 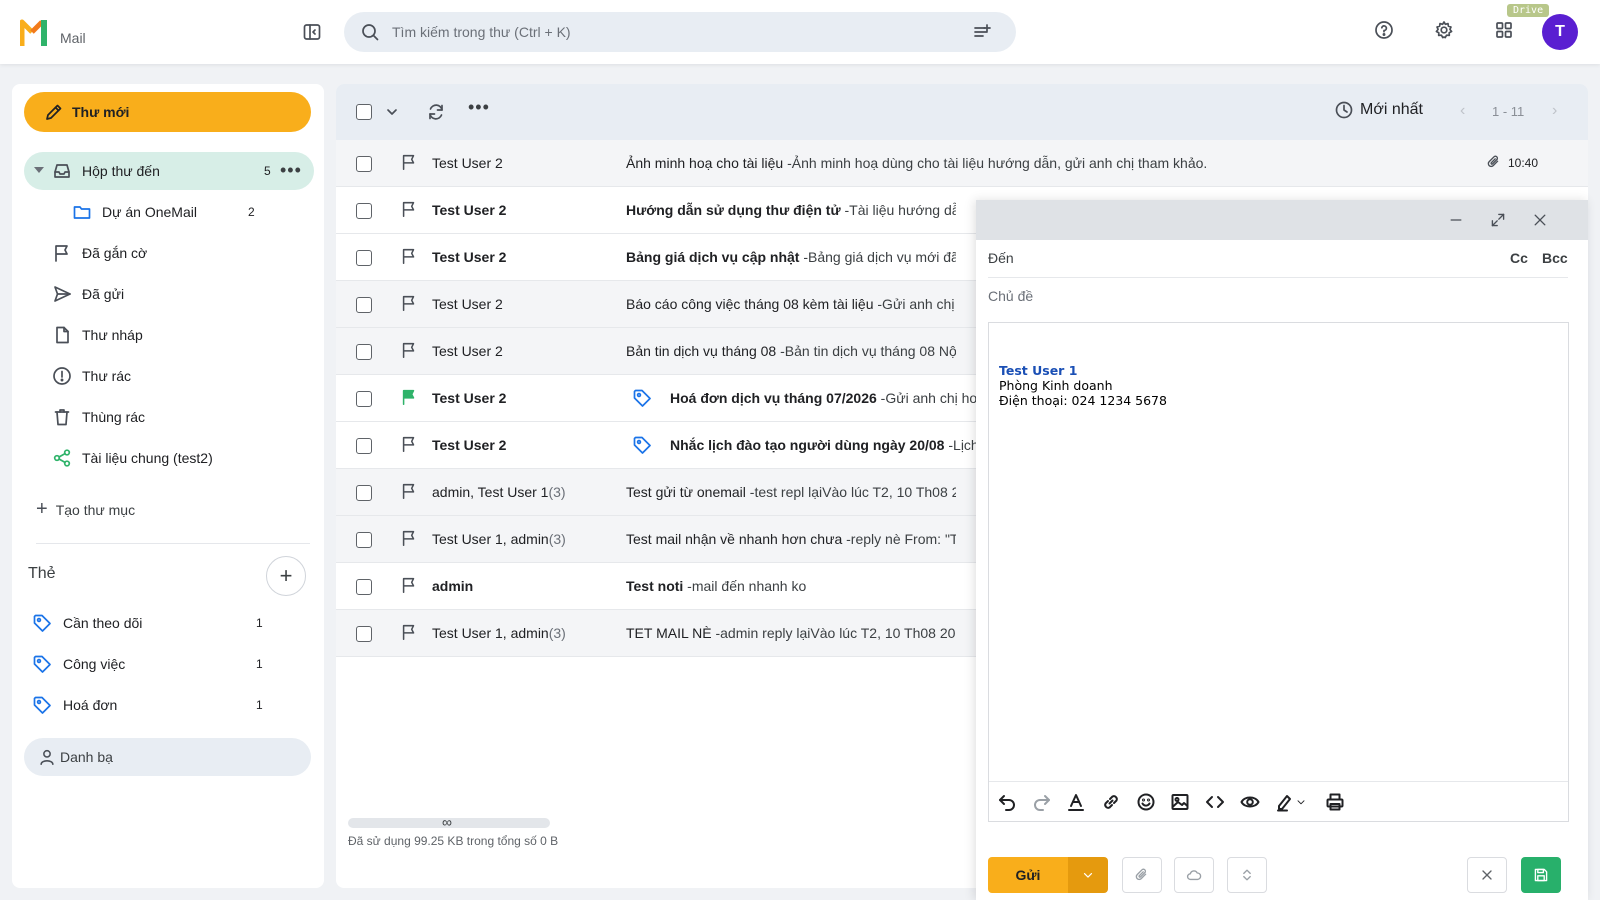 I want to click on mail-sender: Test User 2, so click(x=467, y=304).